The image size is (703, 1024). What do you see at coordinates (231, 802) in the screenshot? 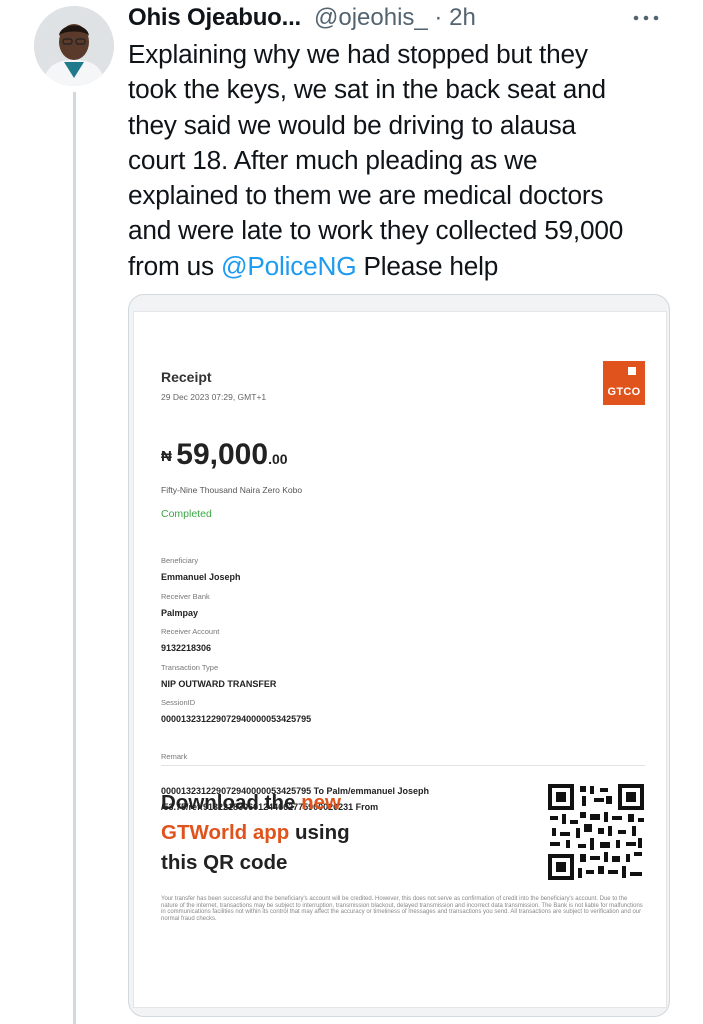
I see `promo-line1: Download the` at bounding box center [231, 802].